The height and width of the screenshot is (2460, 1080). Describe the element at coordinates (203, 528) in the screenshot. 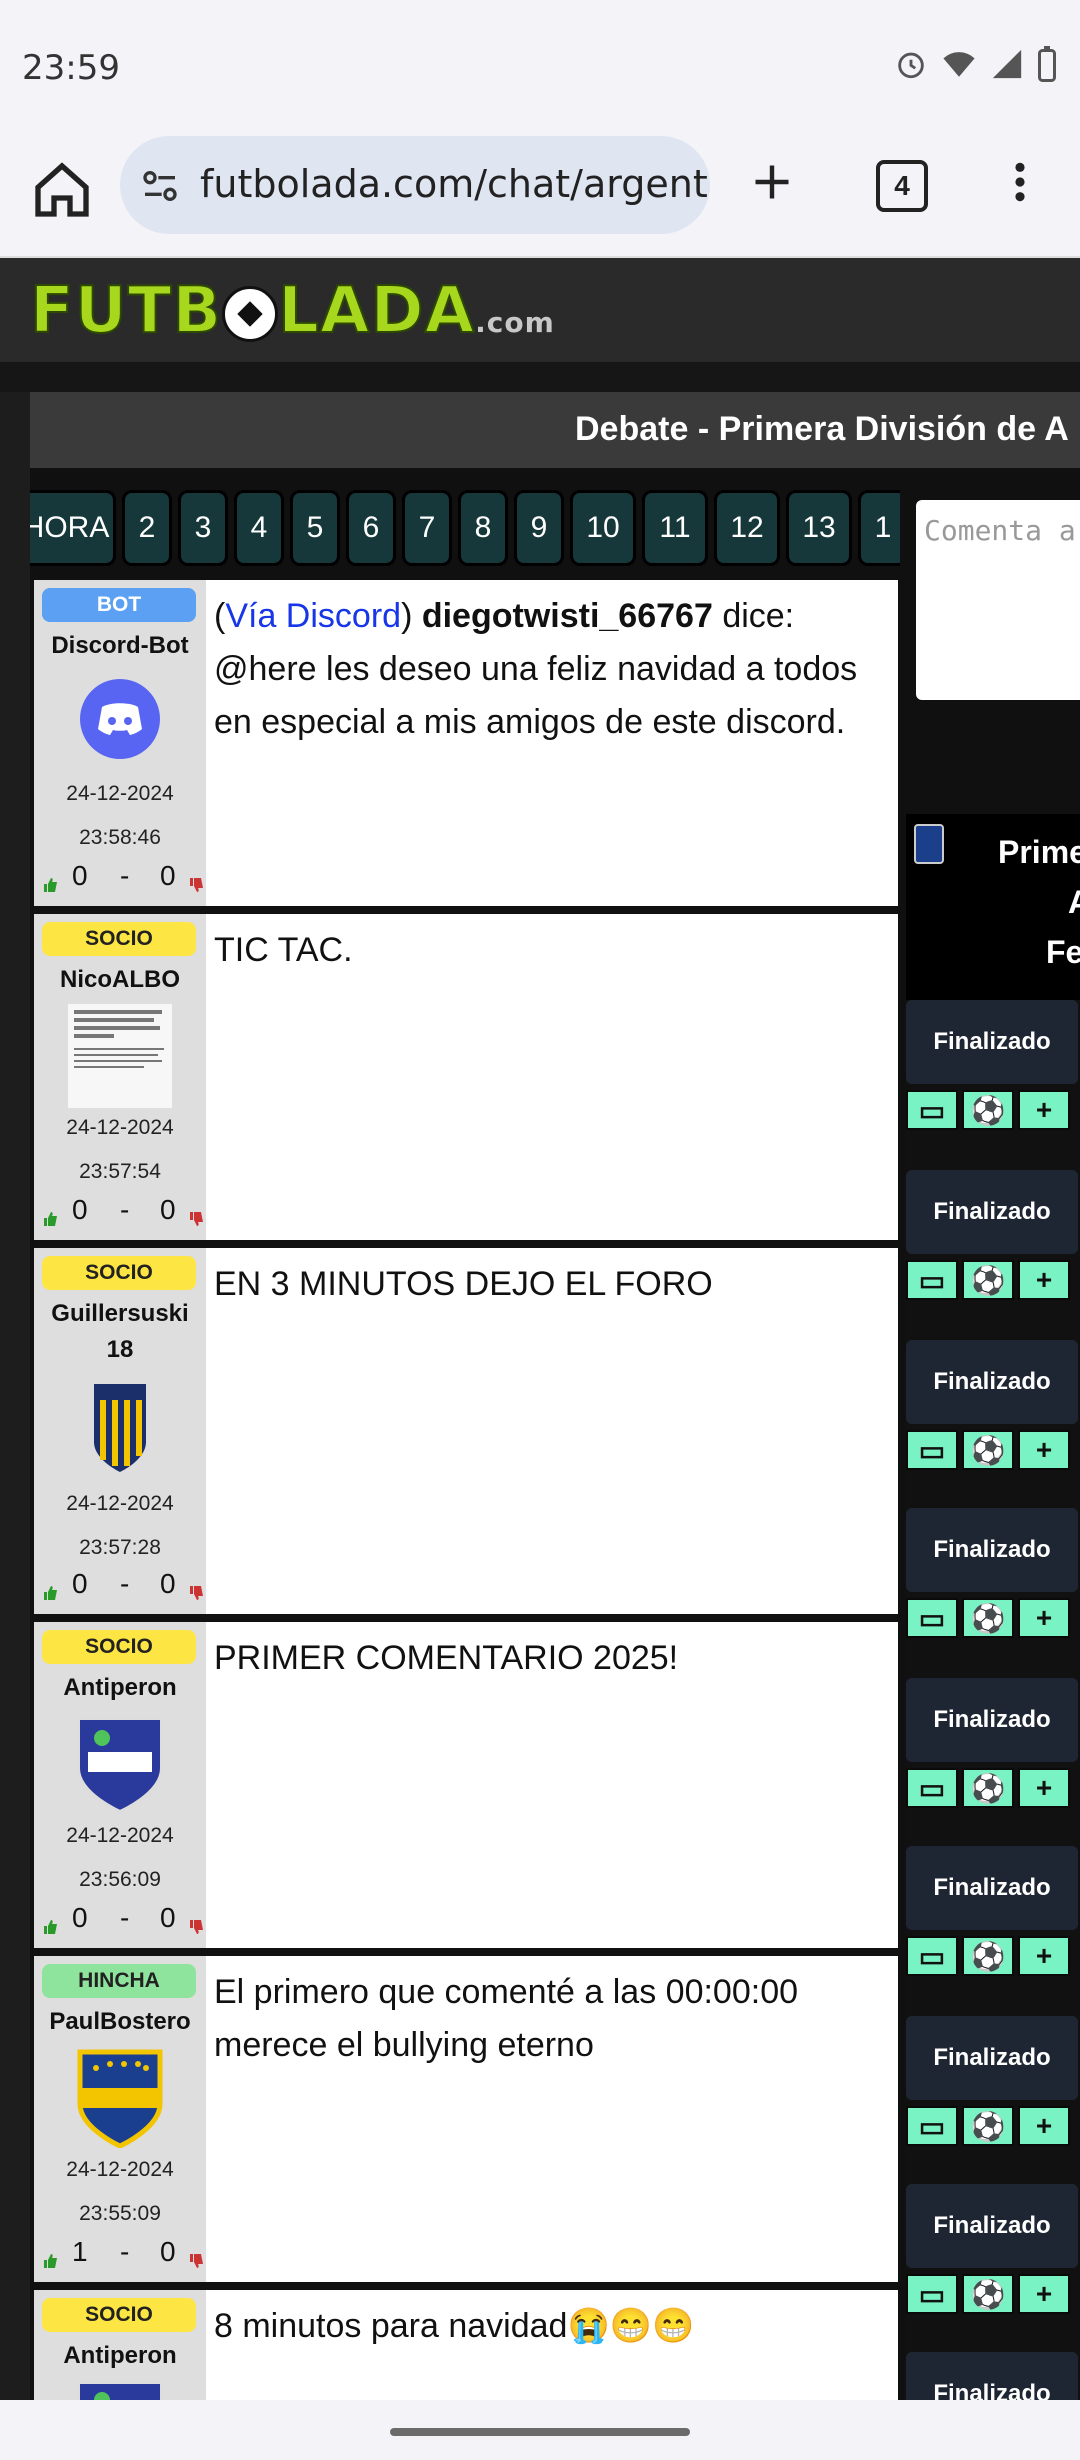

I see `page-button: 3` at that location.